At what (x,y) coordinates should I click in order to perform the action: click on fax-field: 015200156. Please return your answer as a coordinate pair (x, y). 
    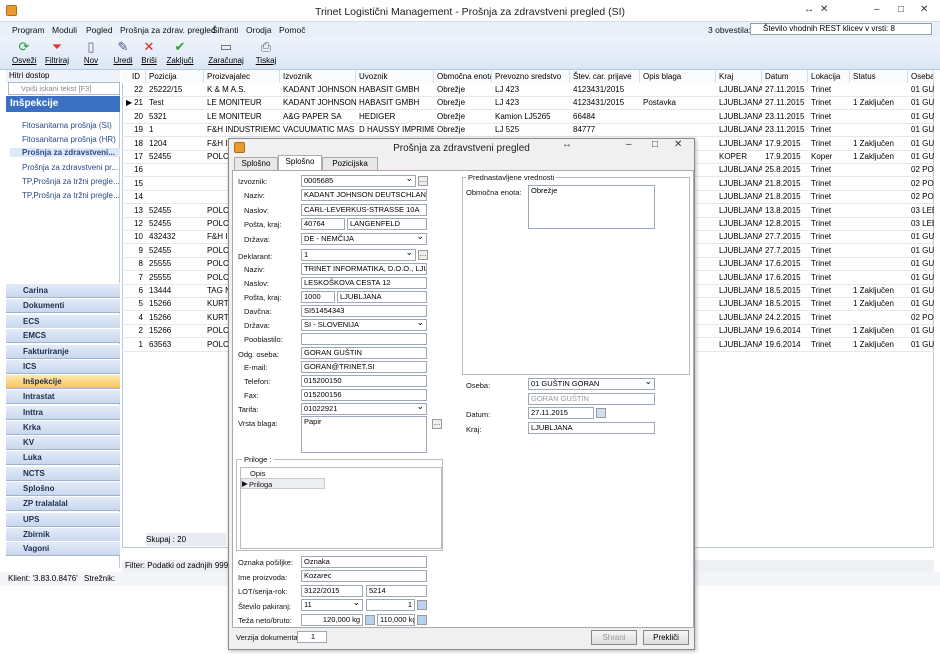
    Looking at the image, I should click on (364, 395).